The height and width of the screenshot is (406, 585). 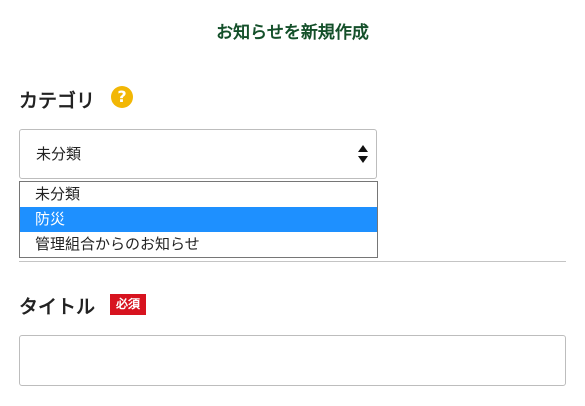 What do you see at coordinates (128, 304) in the screenshot?
I see `required-badge: 必須` at bounding box center [128, 304].